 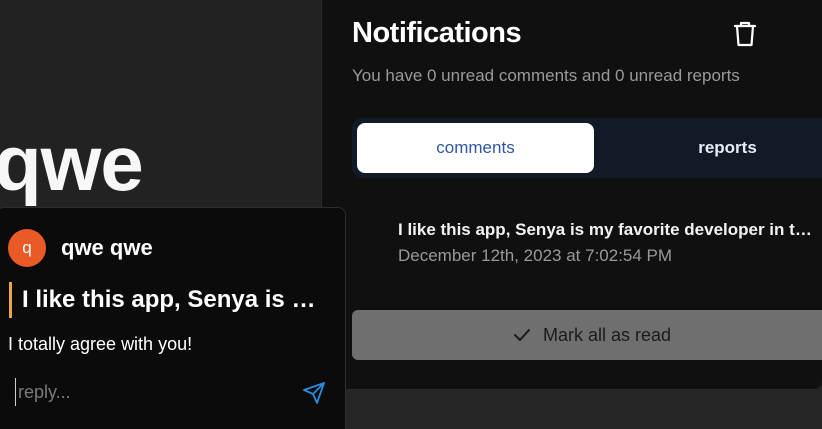 What do you see at coordinates (100, 344) in the screenshot?
I see `comment-body: I totally agree with you!` at bounding box center [100, 344].